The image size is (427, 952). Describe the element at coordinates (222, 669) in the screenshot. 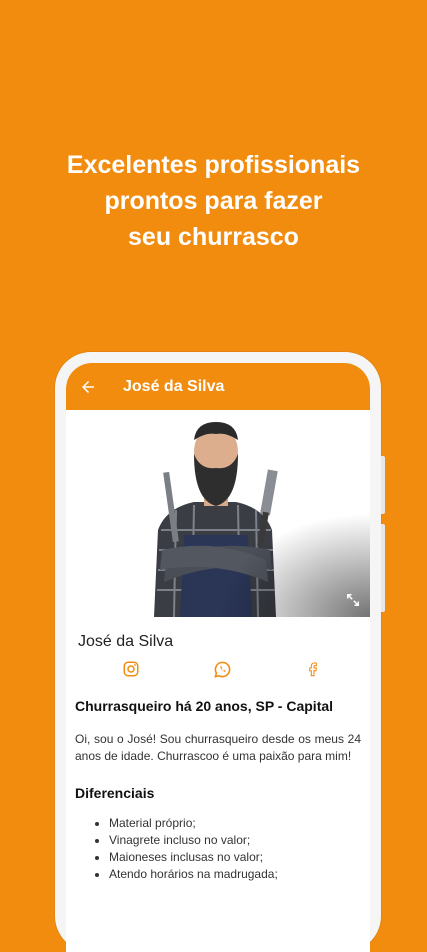

I see `whatsapp-icon` at that location.